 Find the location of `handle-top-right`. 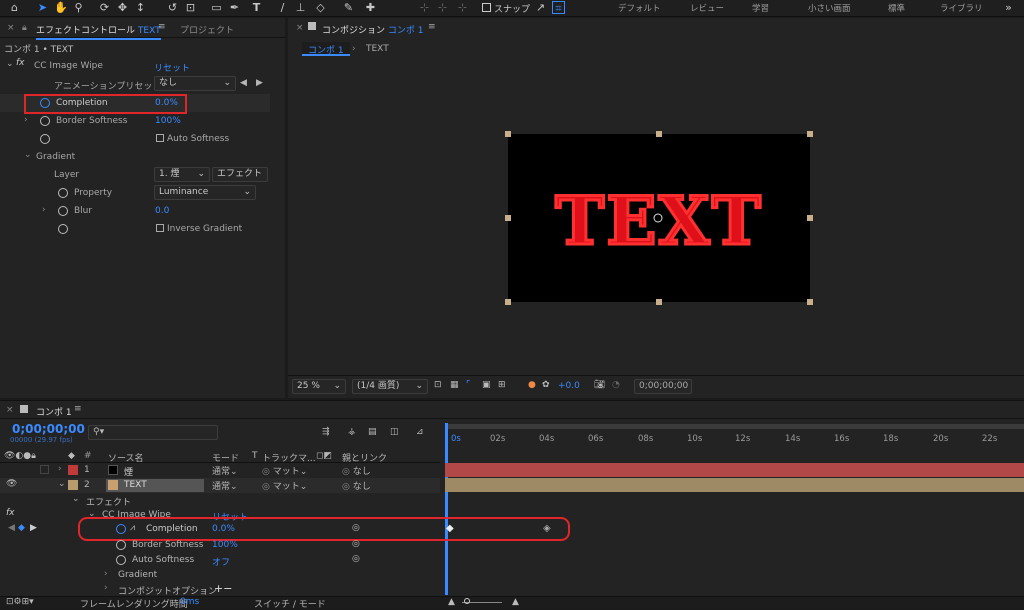

handle-top-right is located at coordinates (810, 134).